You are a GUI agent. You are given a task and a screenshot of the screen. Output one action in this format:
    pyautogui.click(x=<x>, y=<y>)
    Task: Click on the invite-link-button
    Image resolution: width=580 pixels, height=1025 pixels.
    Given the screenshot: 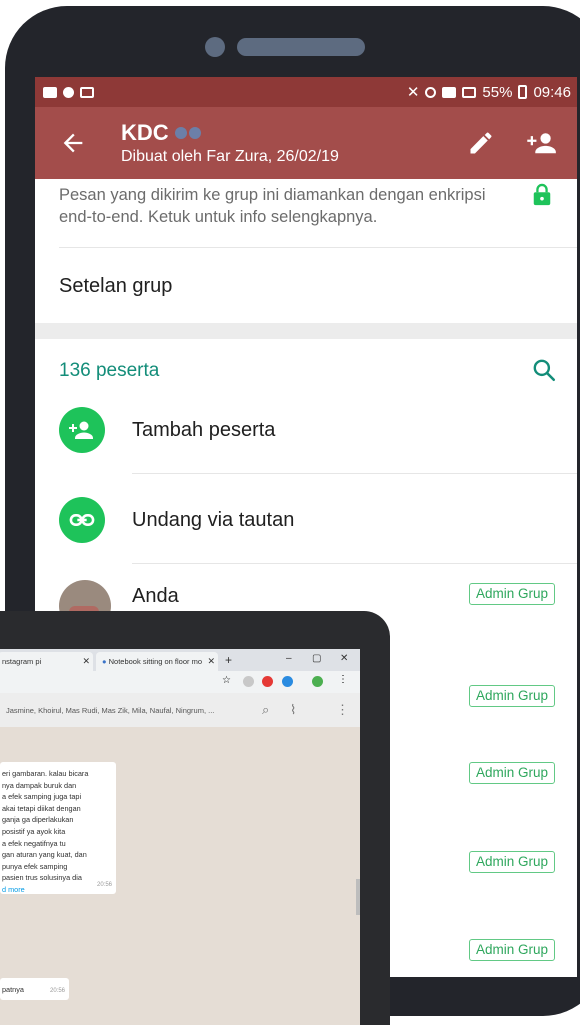 What is the action you would take?
    pyautogui.click(x=82, y=520)
    